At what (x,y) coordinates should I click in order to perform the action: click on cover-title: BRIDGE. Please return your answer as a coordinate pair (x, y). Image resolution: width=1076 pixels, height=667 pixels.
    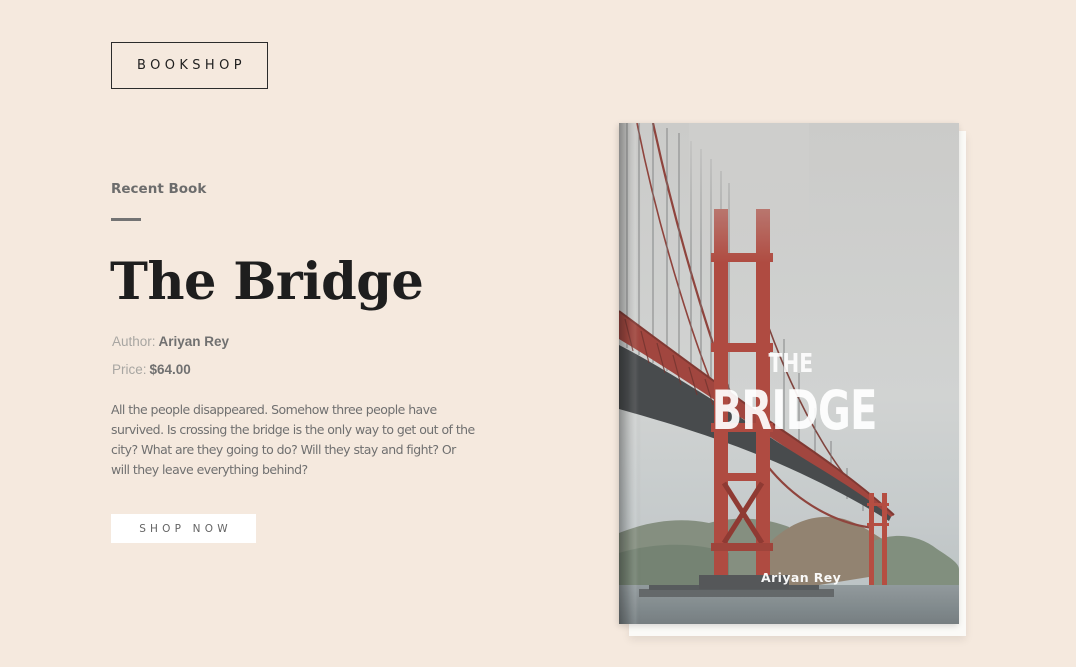
    Looking at the image, I should click on (794, 410).